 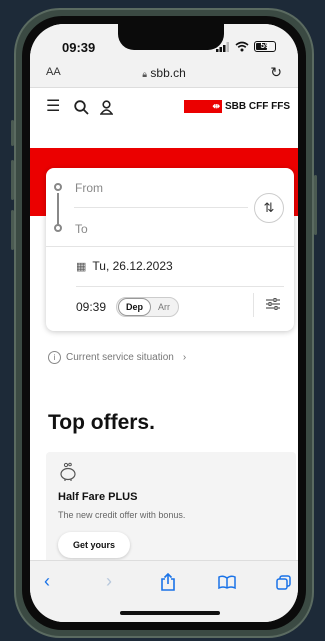 What do you see at coordinates (170, 613) in the screenshot?
I see `home-indicator` at bounding box center [170, 613].